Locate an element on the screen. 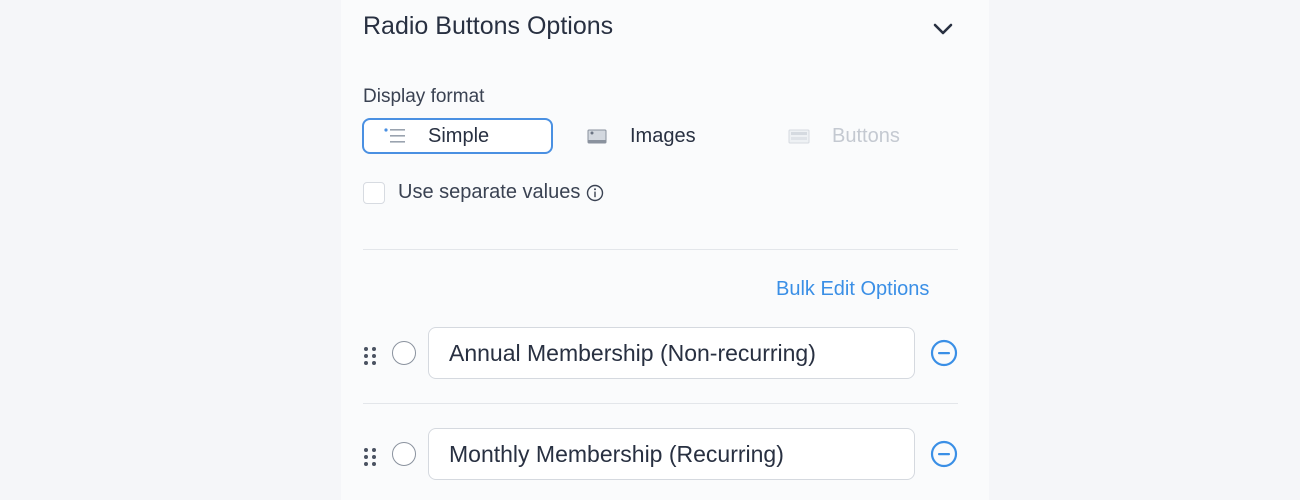  separate-values-row: Use separate values is located at coordinates (483, 192).